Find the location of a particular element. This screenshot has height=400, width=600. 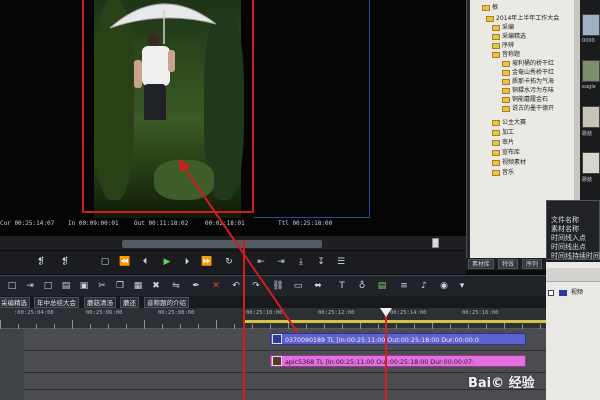

menu-icon: ☰ is located at coordinates (341, 262).